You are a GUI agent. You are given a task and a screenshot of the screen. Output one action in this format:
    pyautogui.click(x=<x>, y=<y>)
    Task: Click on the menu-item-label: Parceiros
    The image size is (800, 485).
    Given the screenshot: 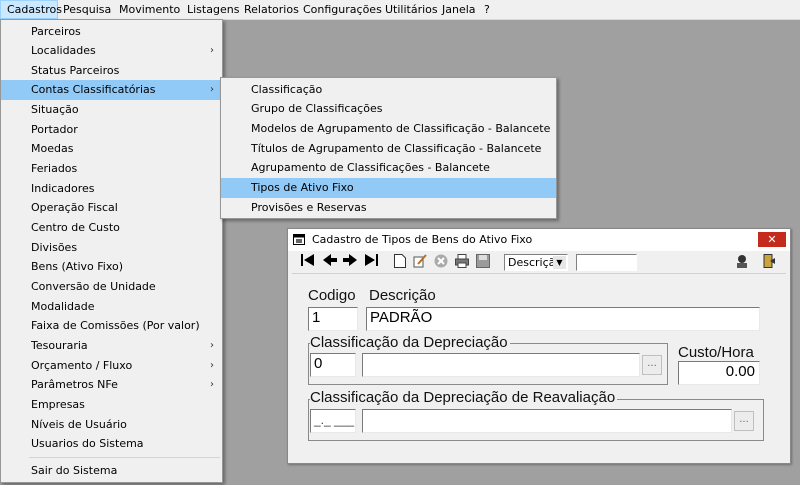 What is the action you would take?
    pyautogui.click(x=56, y=31)
    